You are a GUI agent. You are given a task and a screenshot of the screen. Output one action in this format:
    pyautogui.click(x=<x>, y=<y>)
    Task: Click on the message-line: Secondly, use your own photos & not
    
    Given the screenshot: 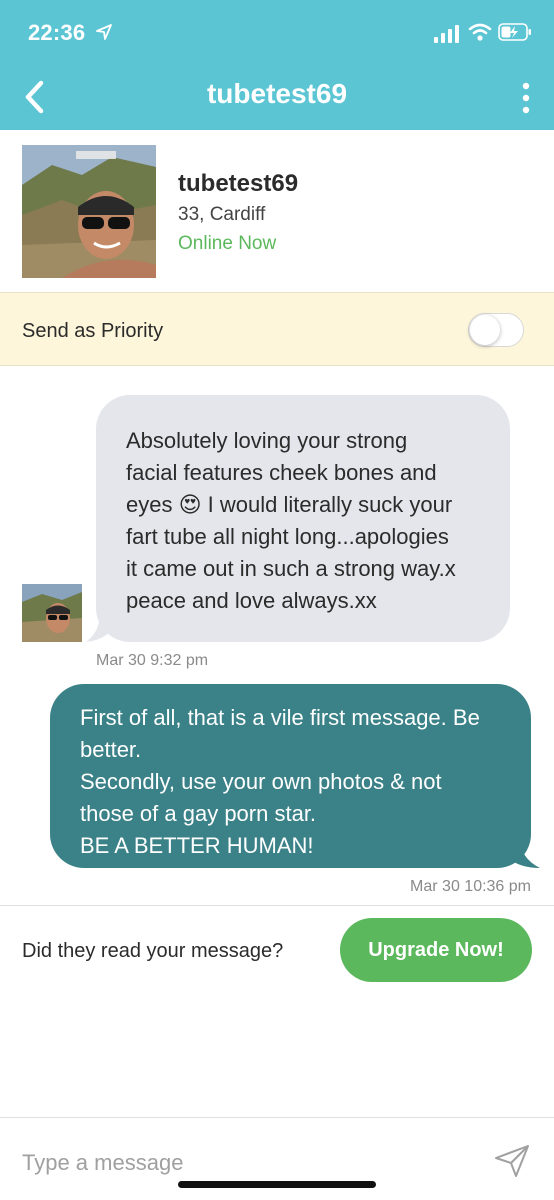 What is the action you would take?
    pyautogui.click(x=261, y=781)
    